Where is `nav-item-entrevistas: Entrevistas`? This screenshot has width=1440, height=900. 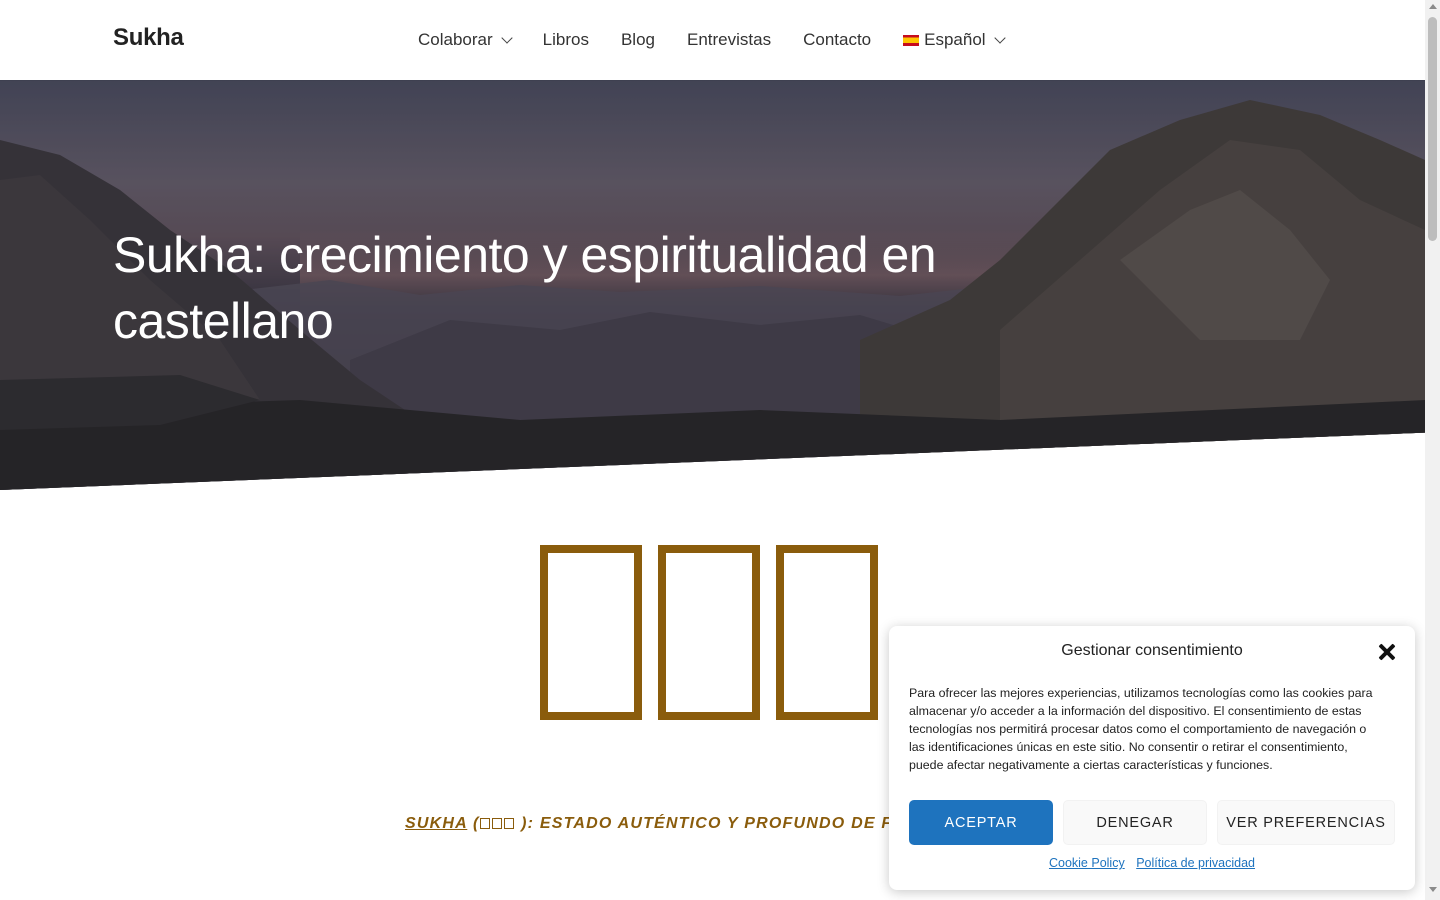 nav-item-entrevistas: Entrevistas is located at coordinates (729, 40).